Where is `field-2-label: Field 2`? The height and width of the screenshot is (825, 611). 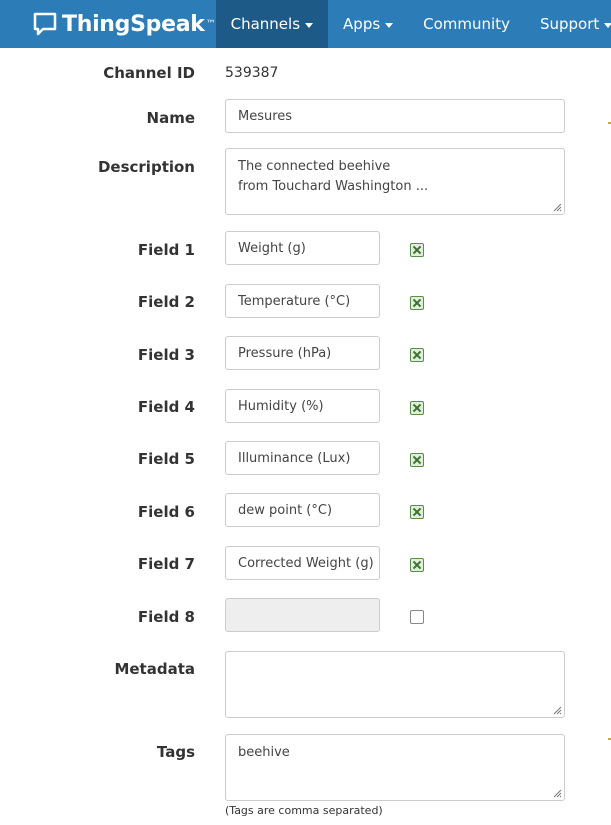 field-2-label: Field 2 is located at coordinates (166, 302).